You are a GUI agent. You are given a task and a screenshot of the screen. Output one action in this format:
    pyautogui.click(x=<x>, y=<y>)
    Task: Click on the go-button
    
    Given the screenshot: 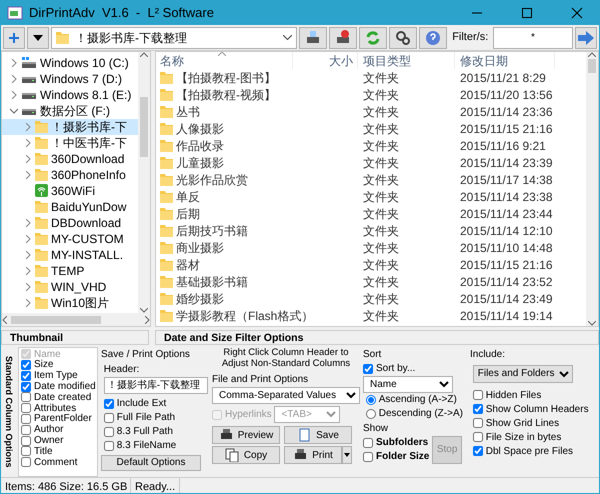 What is the action you would take?
    pyautogui.click(x=586, y=37)
    